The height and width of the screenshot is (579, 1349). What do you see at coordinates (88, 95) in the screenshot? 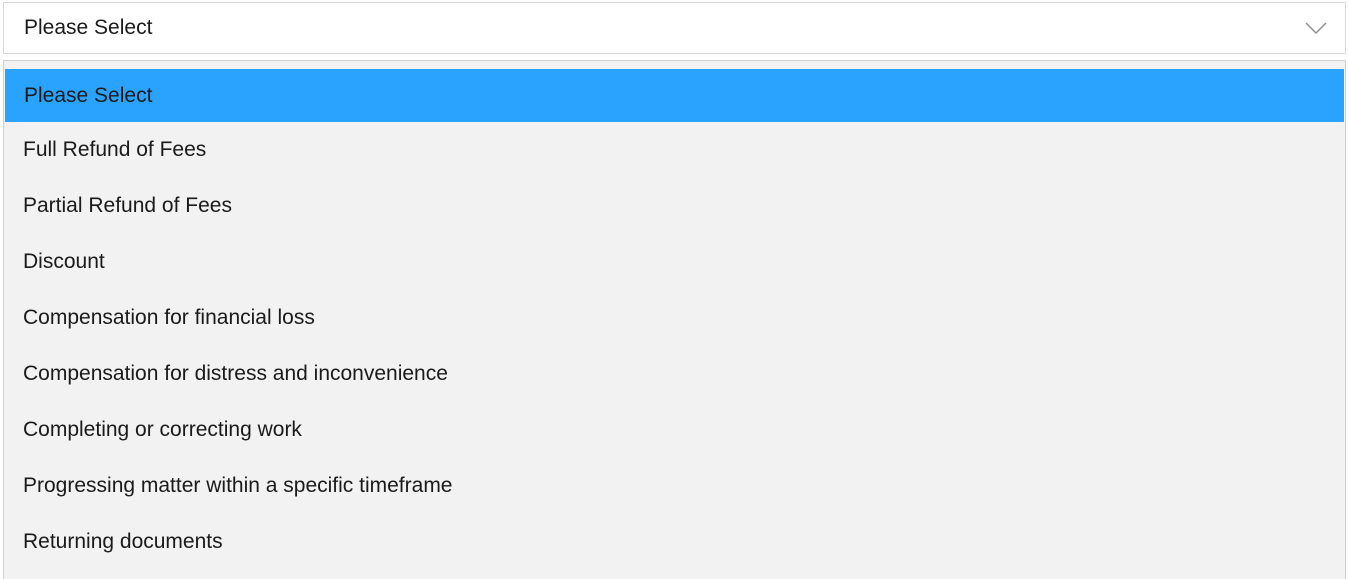
I see `option-label: Please Select` at bounding box center [88, 95].